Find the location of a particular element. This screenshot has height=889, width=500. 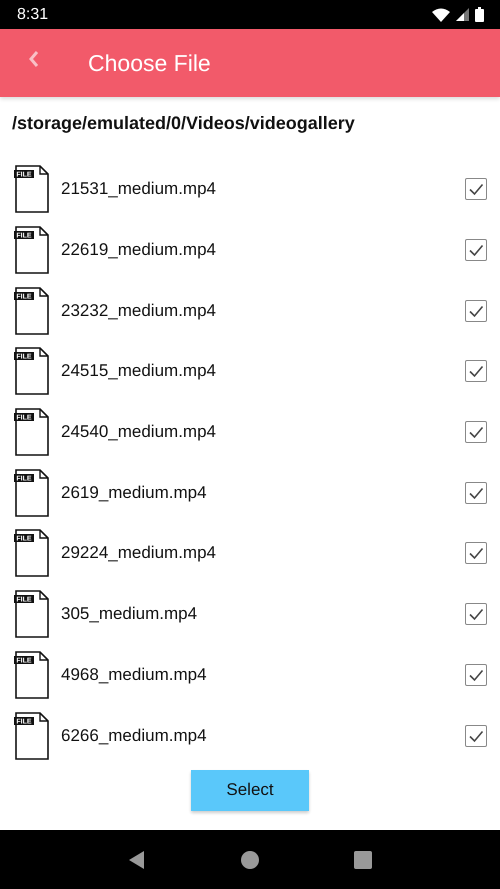

file-name: 21531_medium.mp4 is located at coordinates (263, 189).